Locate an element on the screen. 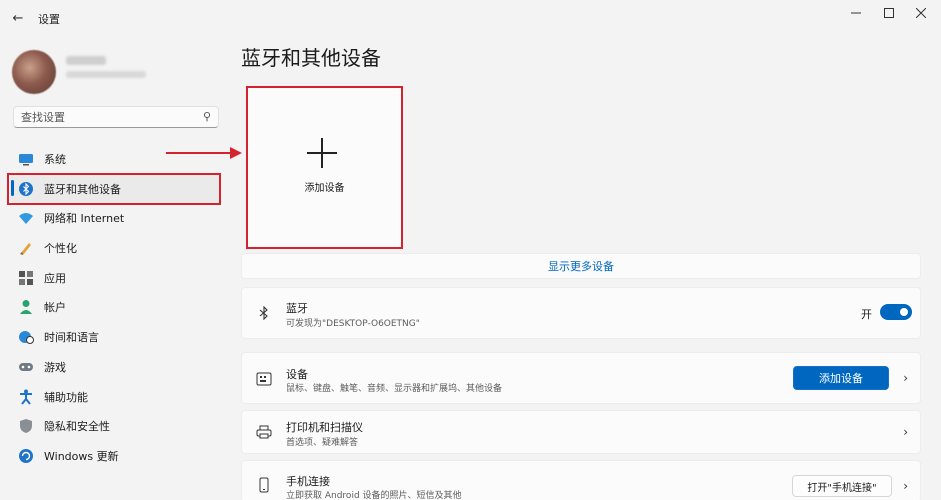  minimize-icon is located at coordinates (856, 13).